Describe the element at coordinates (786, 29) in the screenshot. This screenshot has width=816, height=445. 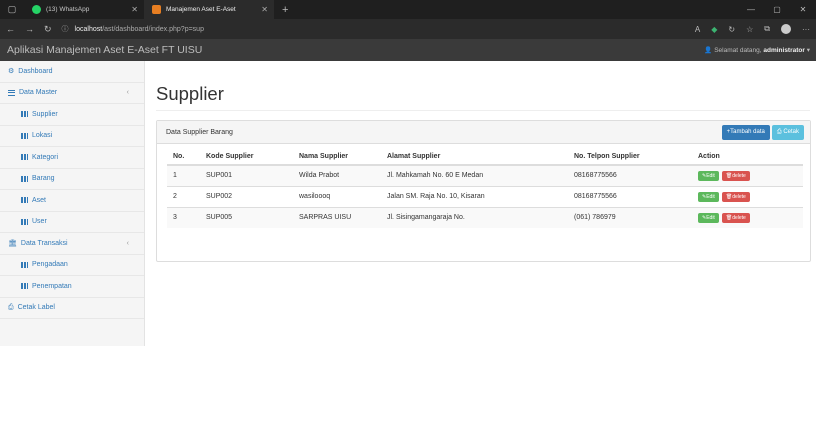
I see `profile-icon` at that location.